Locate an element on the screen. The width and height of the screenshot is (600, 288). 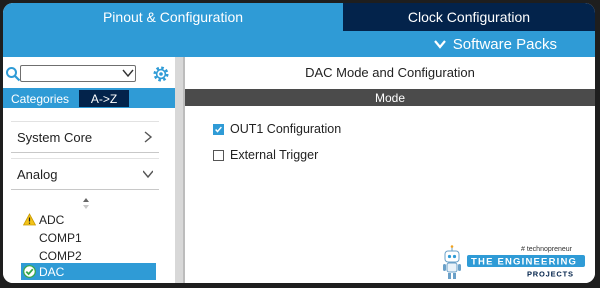
logo-line2: PROJECTS is located at coordinates (550, 274).